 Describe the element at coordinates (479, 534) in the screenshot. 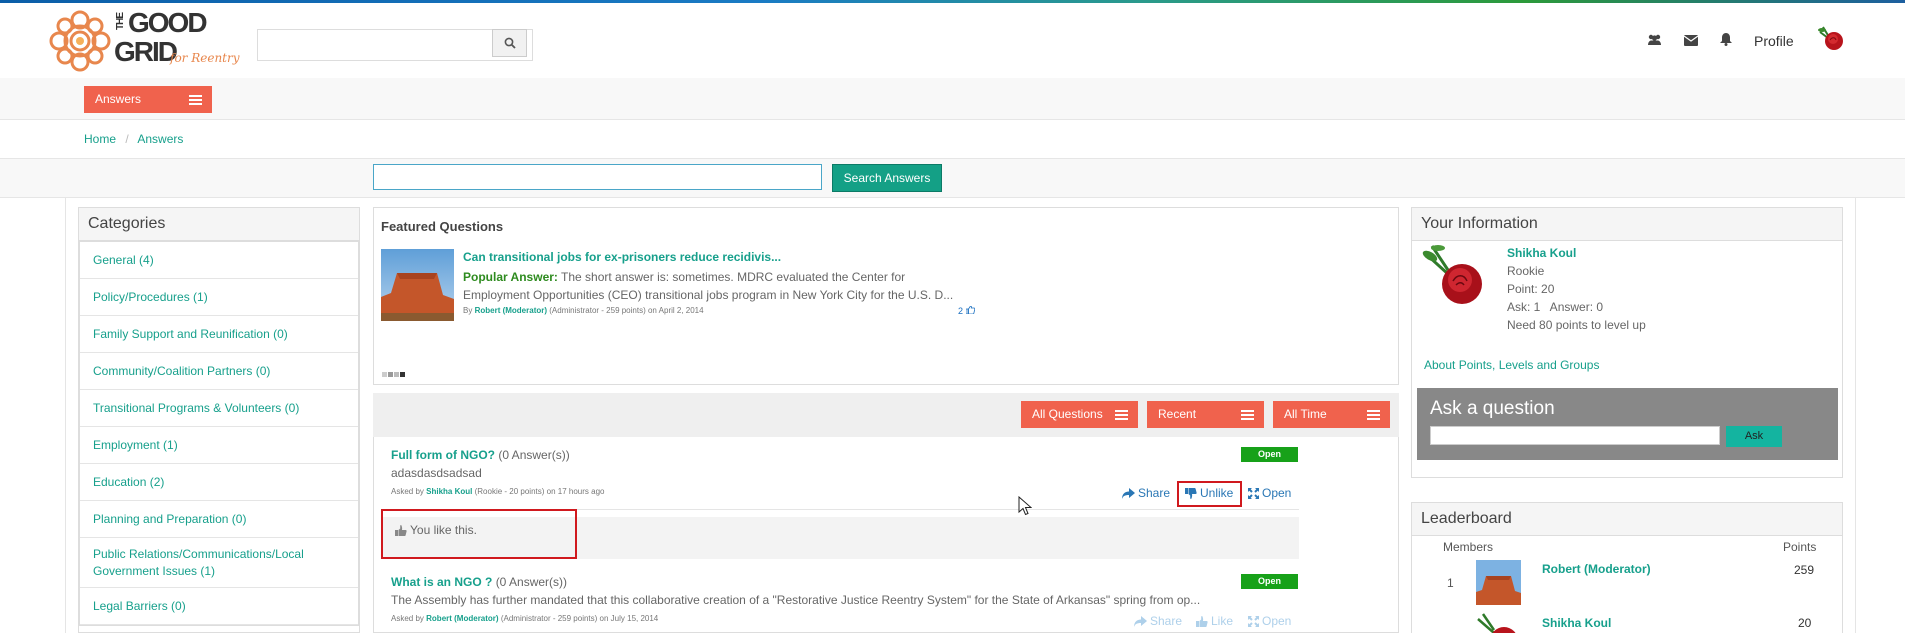

I see `highlight-like-note` at that location.